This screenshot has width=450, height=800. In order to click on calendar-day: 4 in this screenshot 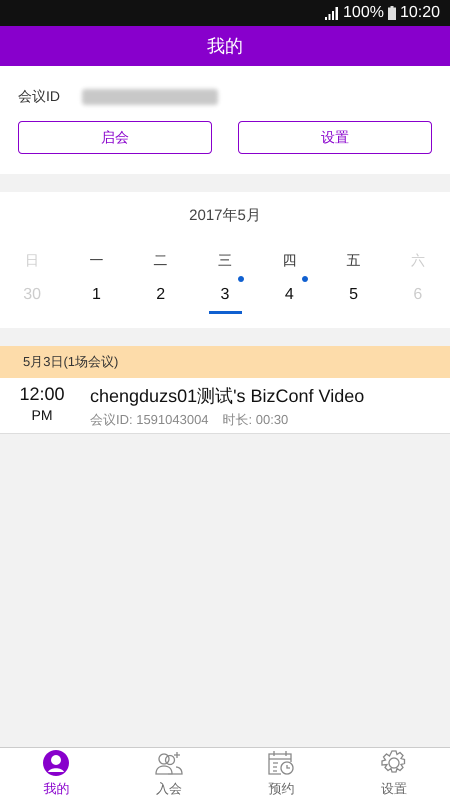, I will do `click(289, 298)`.